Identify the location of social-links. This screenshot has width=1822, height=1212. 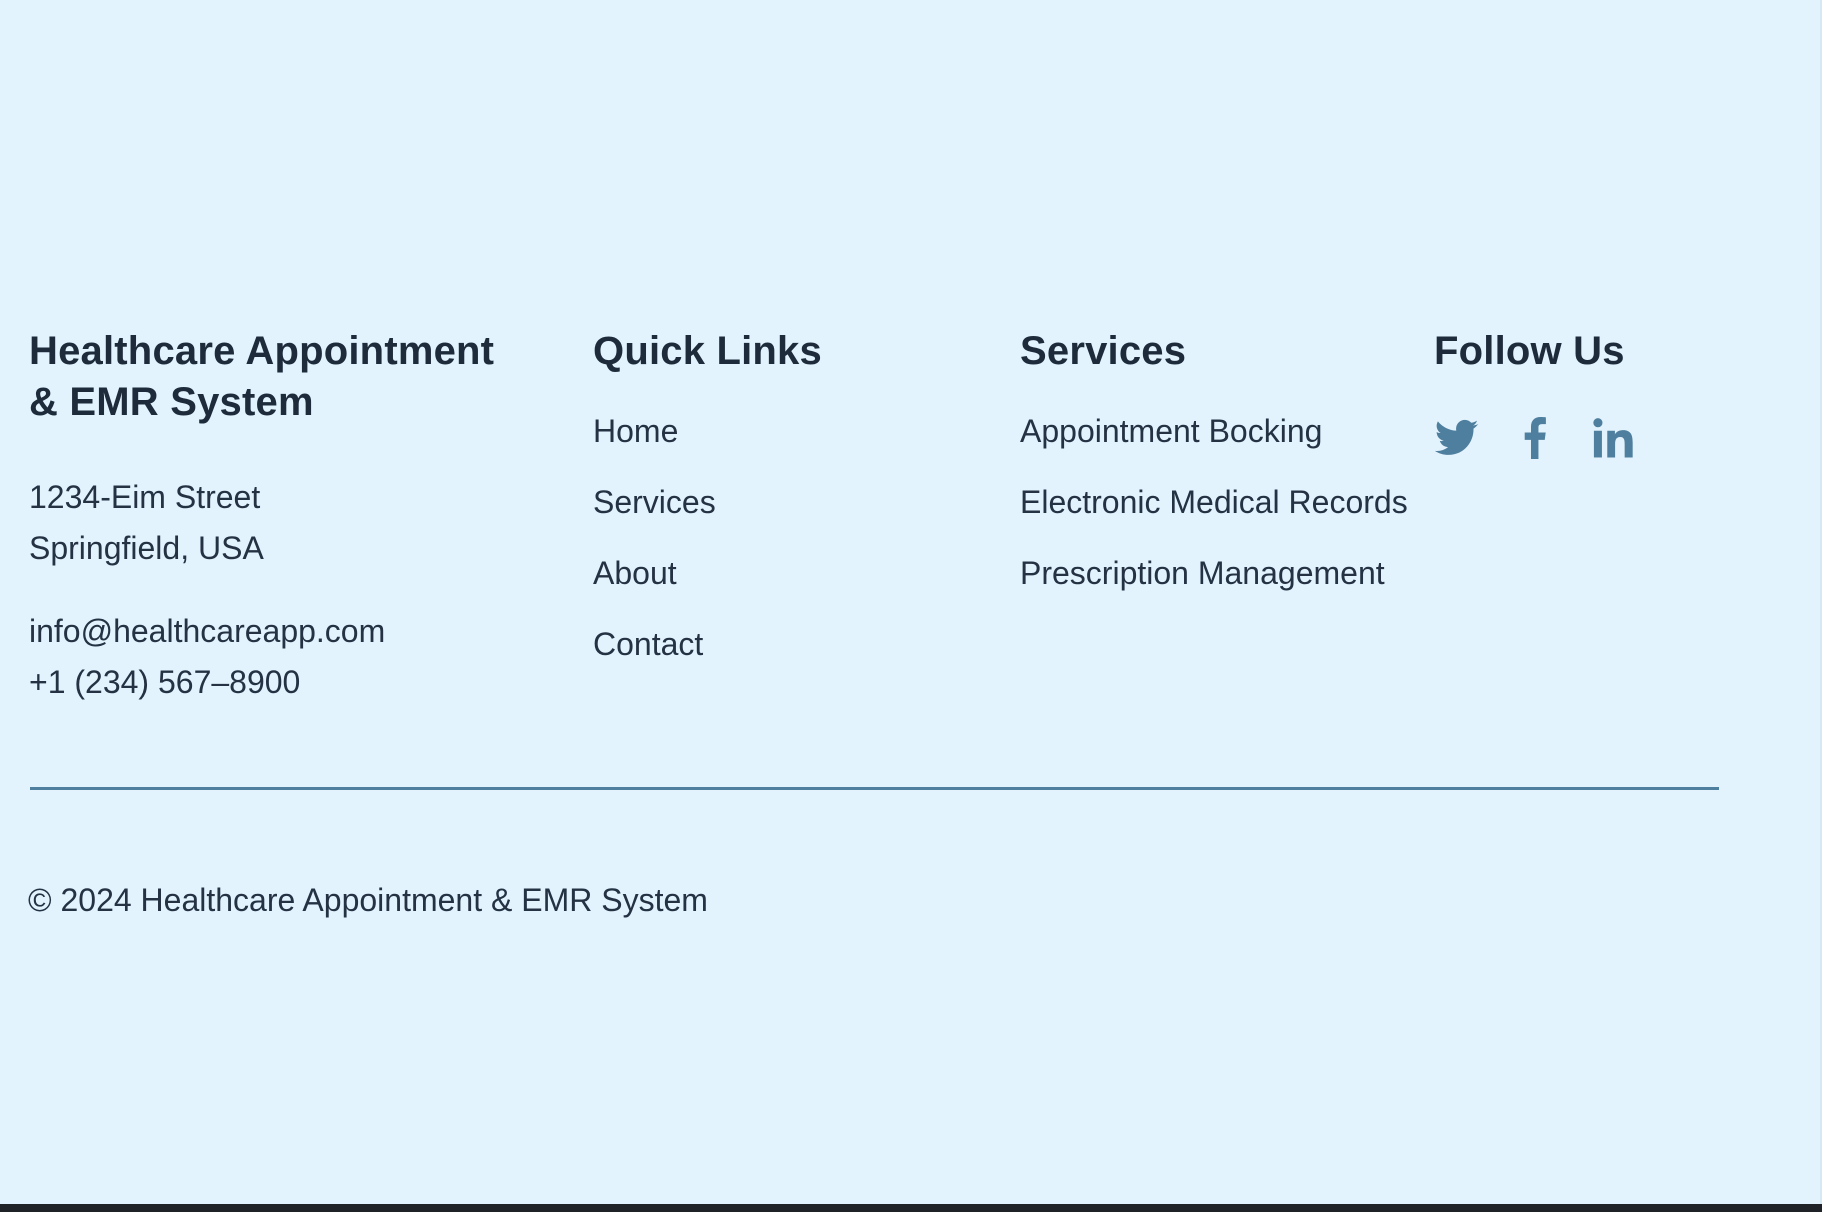
(1604, 438).